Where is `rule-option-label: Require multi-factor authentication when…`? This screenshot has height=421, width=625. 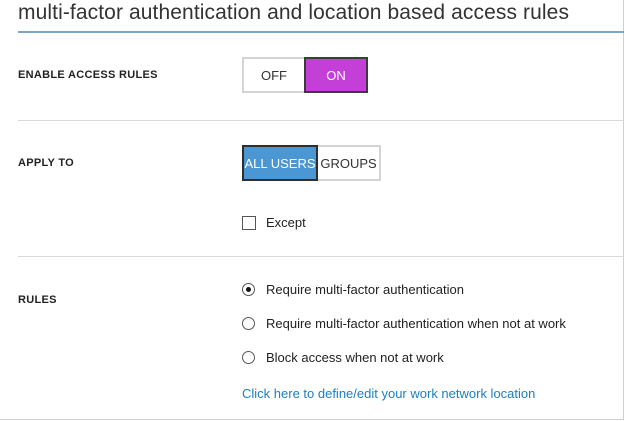 rule-option-label: Require multi-factor authentication when… is located at coordinates (416, 323).